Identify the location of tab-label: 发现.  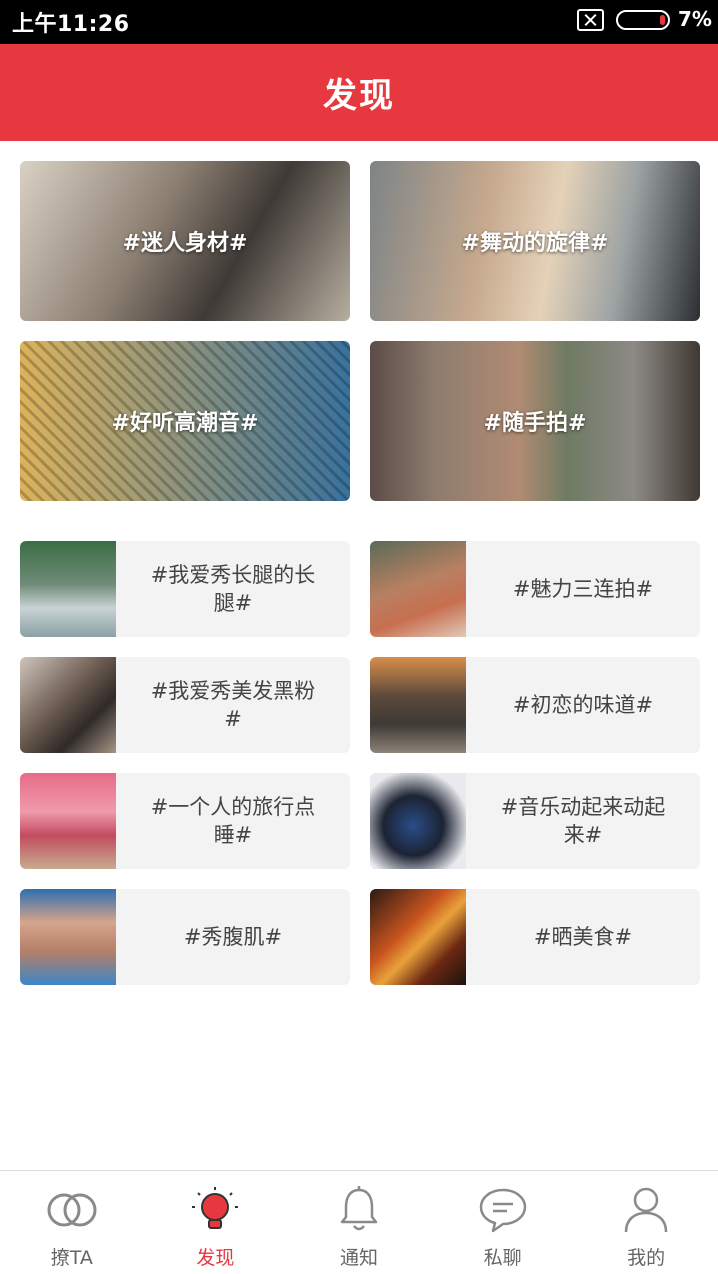
(215, 1258).